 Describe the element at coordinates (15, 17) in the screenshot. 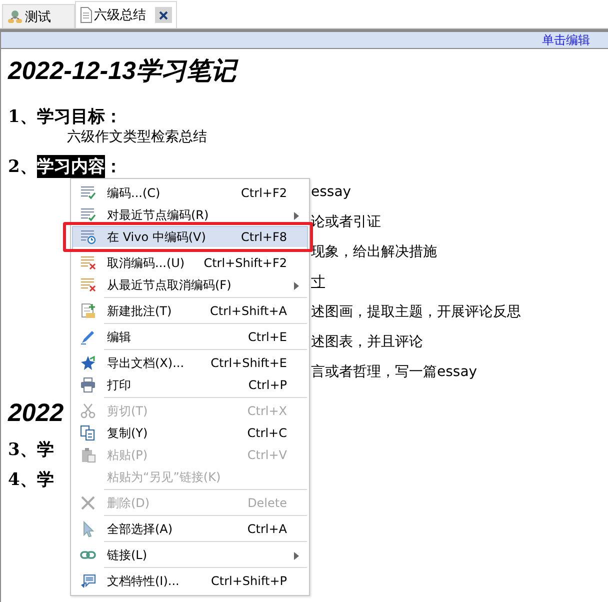

I see `people-icon` at that location.